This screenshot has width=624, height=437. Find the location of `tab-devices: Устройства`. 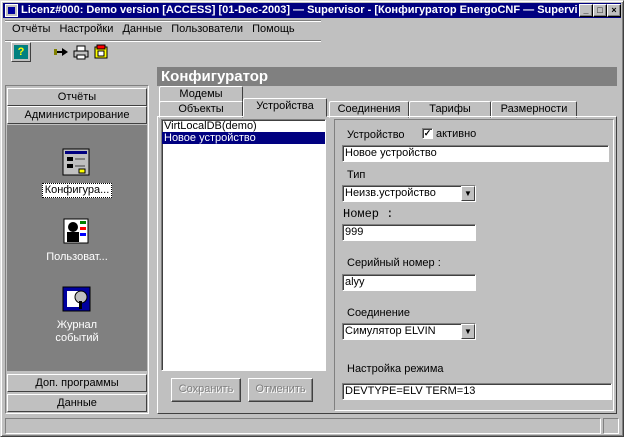

tab-devices: Устройства is located at coordinates (285, 107).